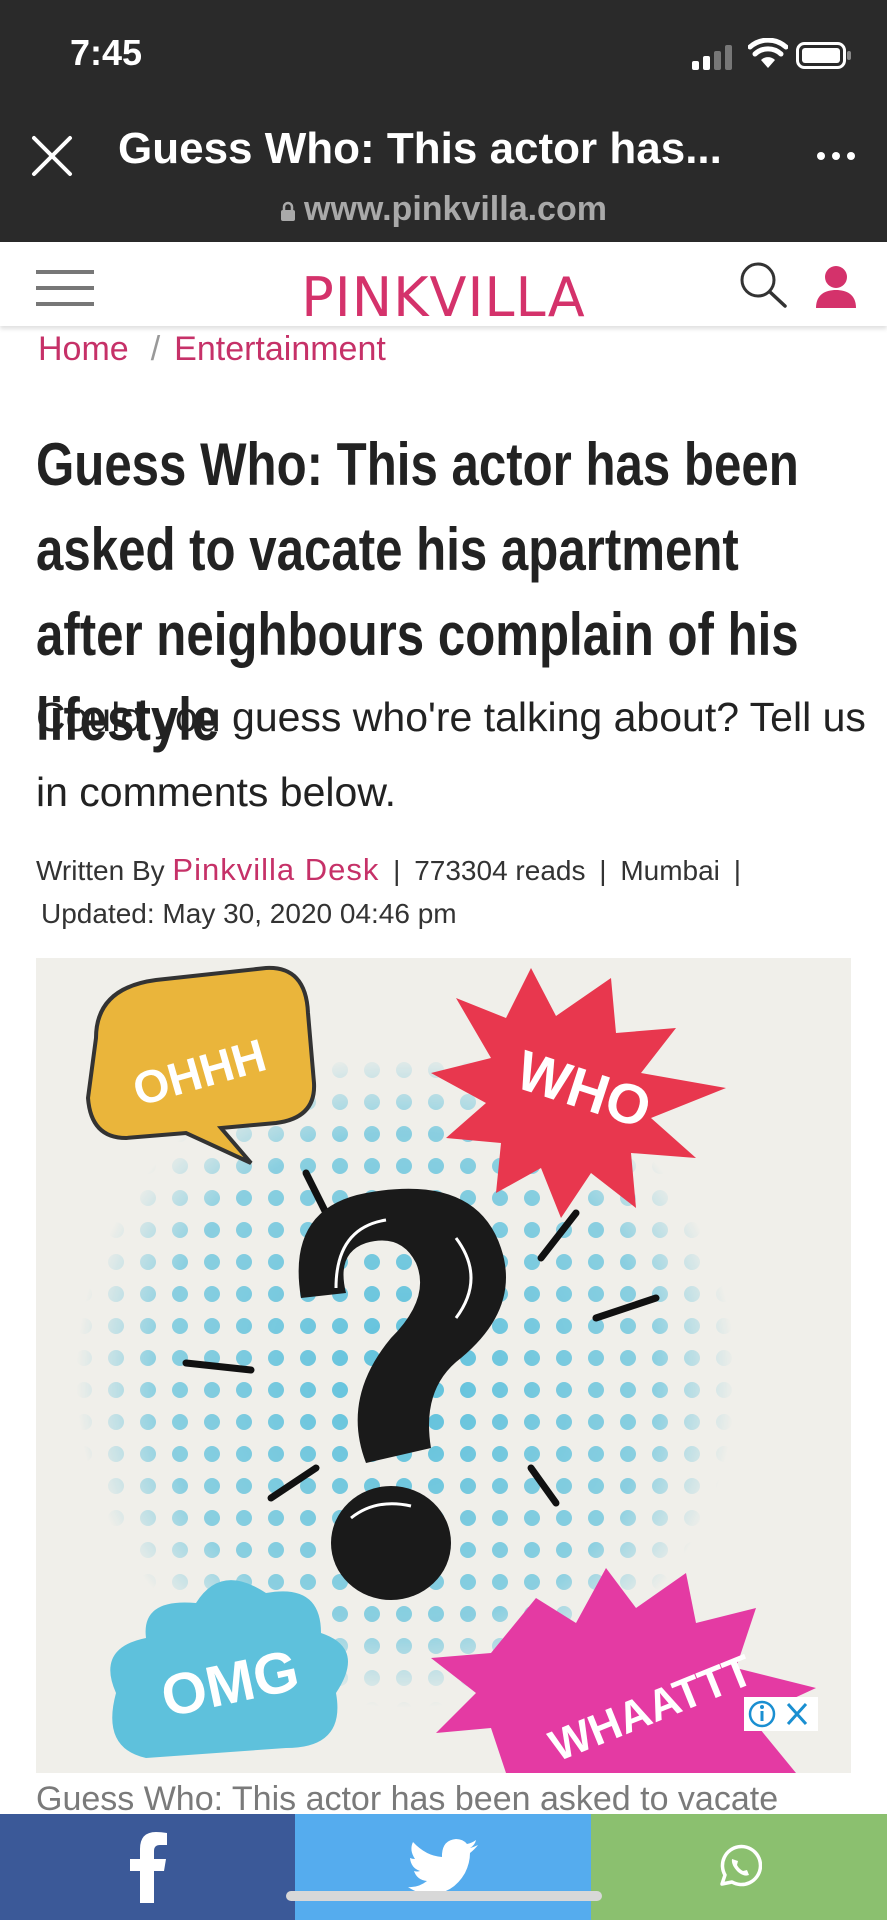  Describe the element at coordinates (670, 870) in the screenshot. I see `location: Mumbai` at that location.